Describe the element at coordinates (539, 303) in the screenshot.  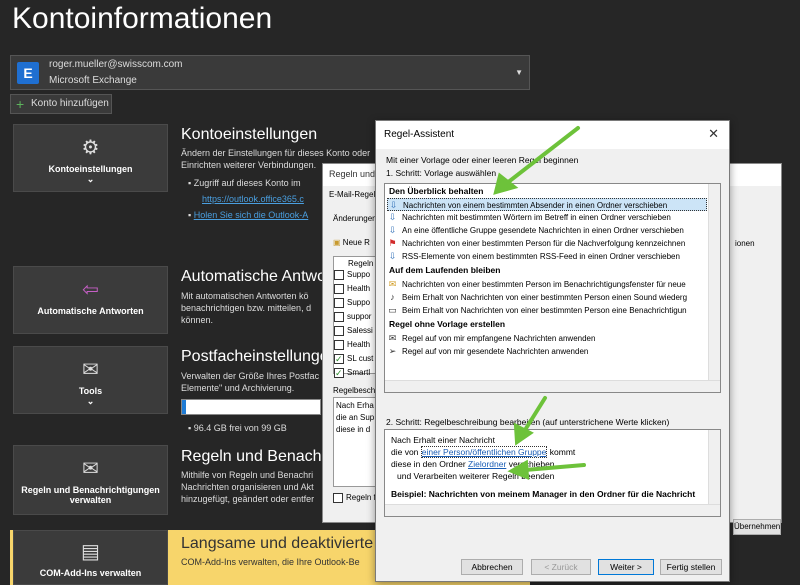
I see `annotation-arrows` at that location.